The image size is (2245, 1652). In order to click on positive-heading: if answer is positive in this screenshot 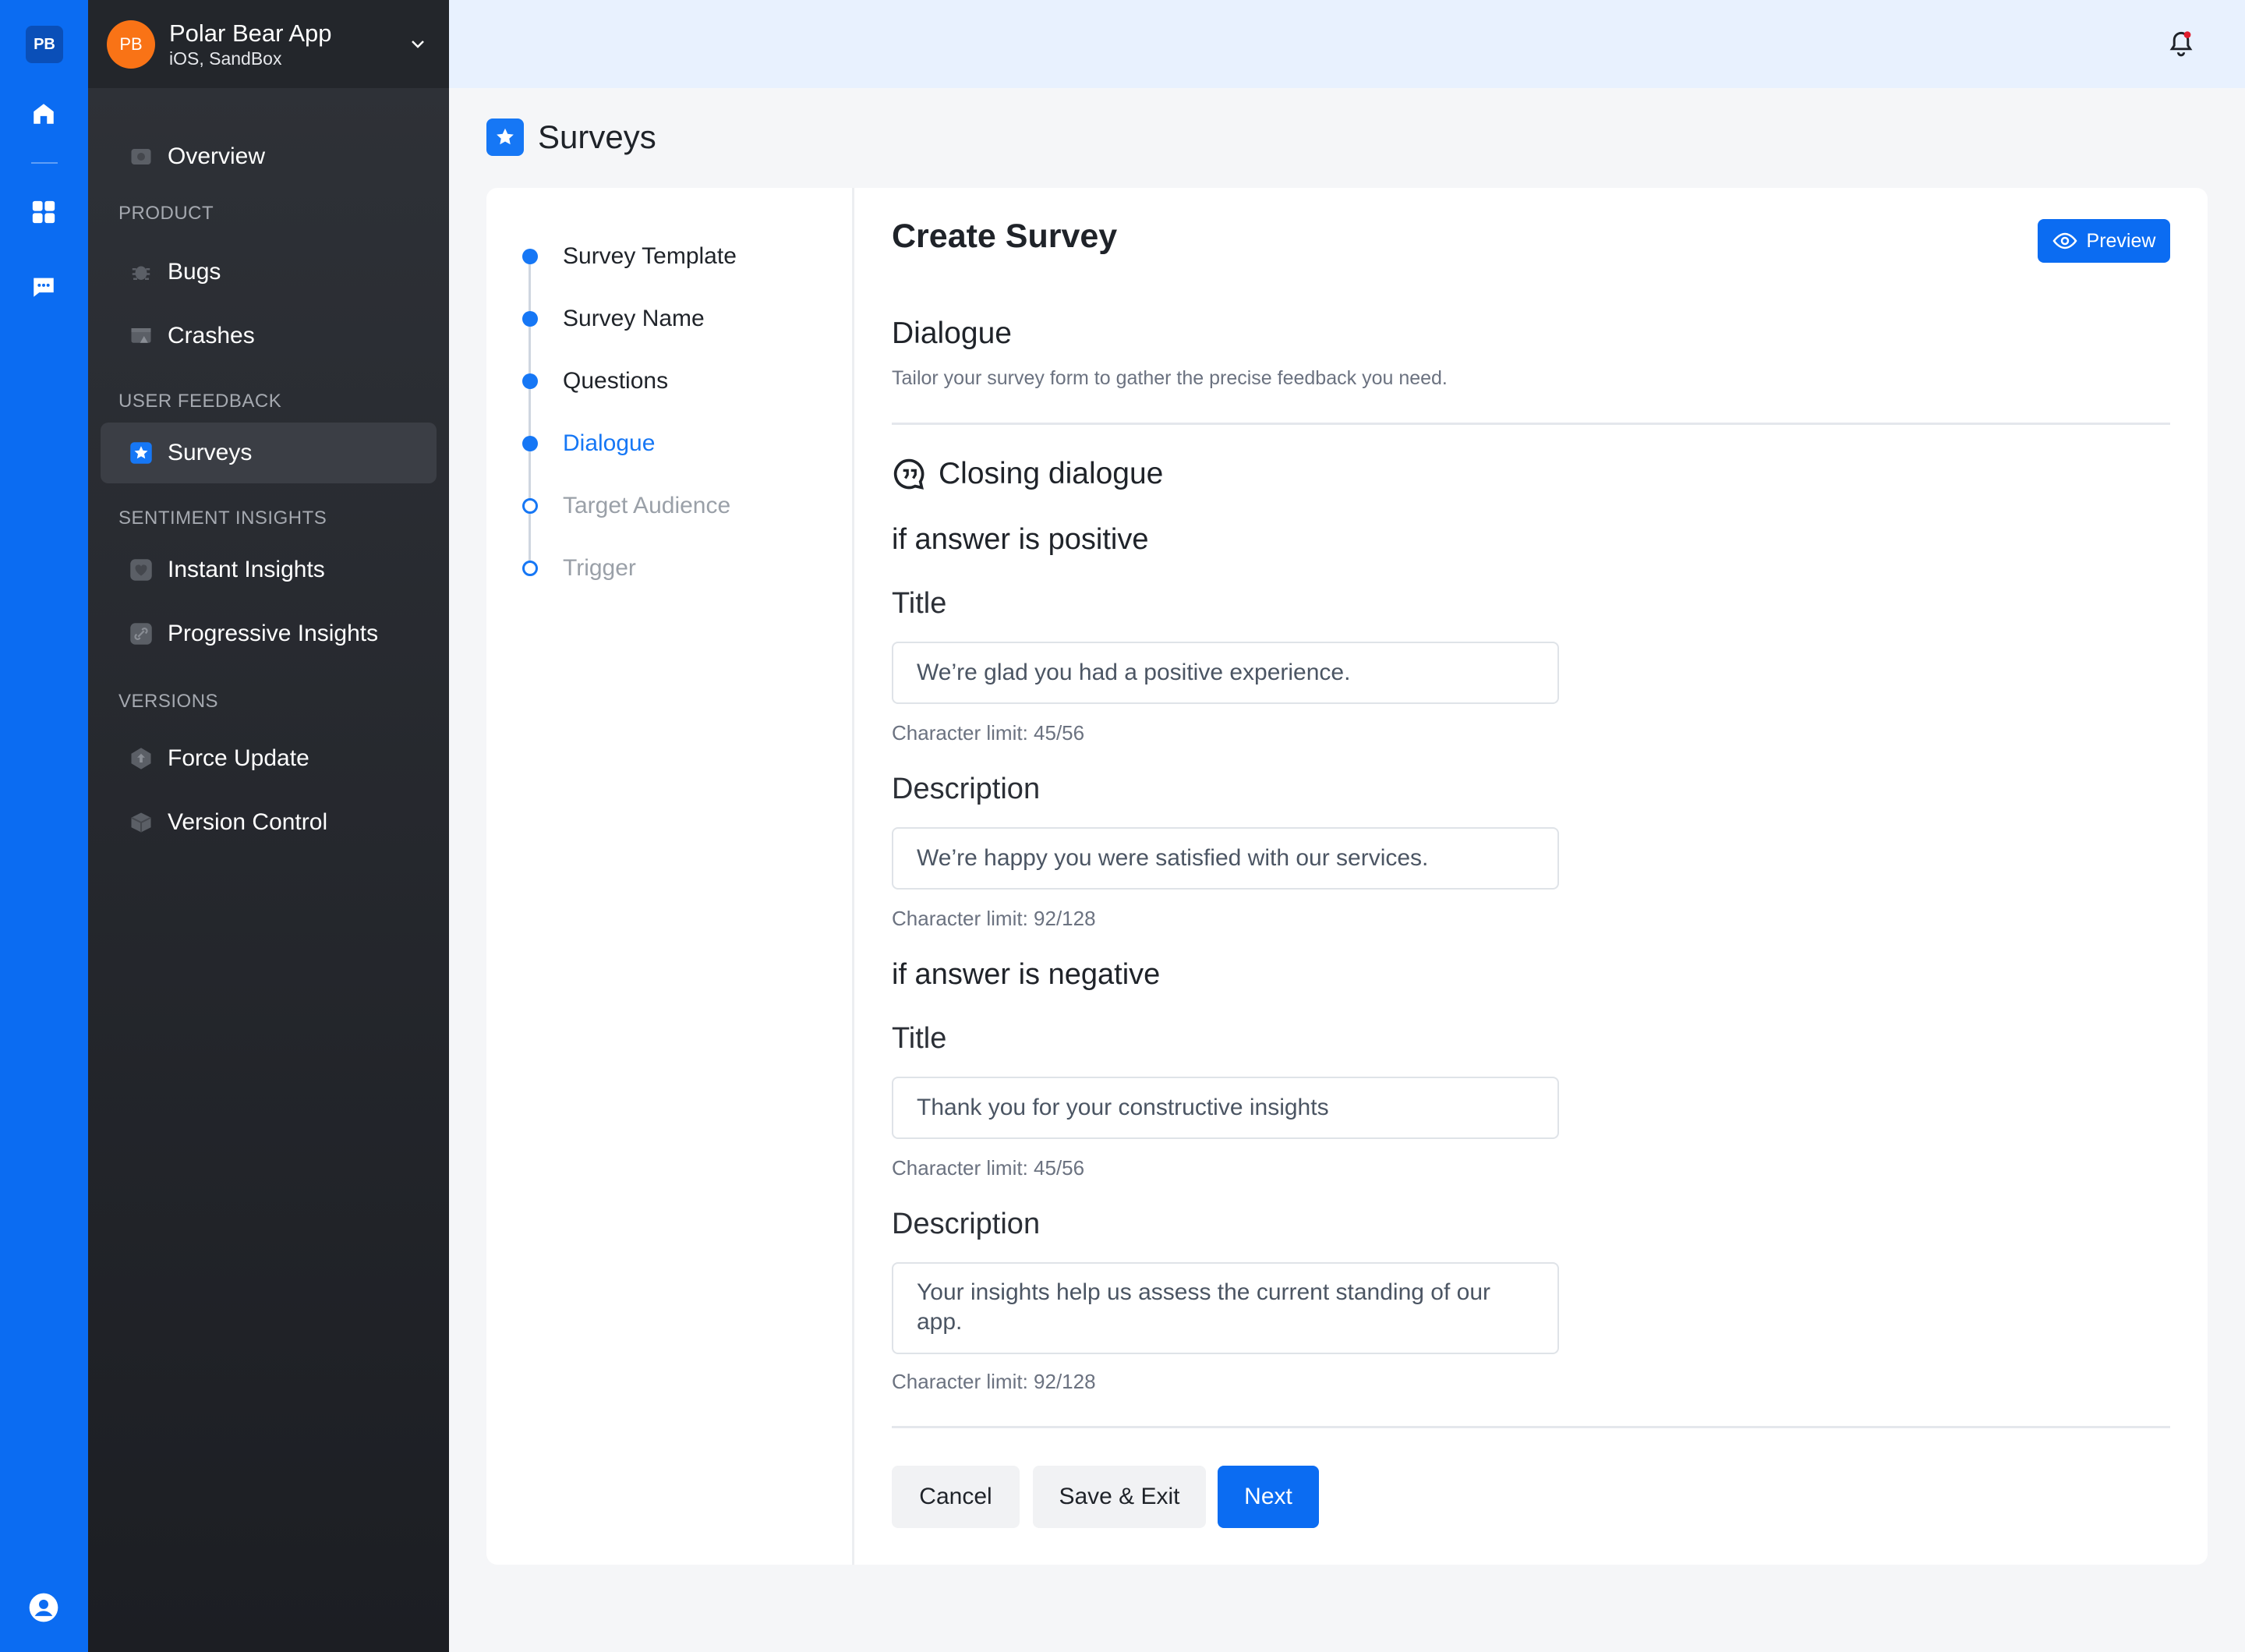, I will do `click(1020, 539)`.